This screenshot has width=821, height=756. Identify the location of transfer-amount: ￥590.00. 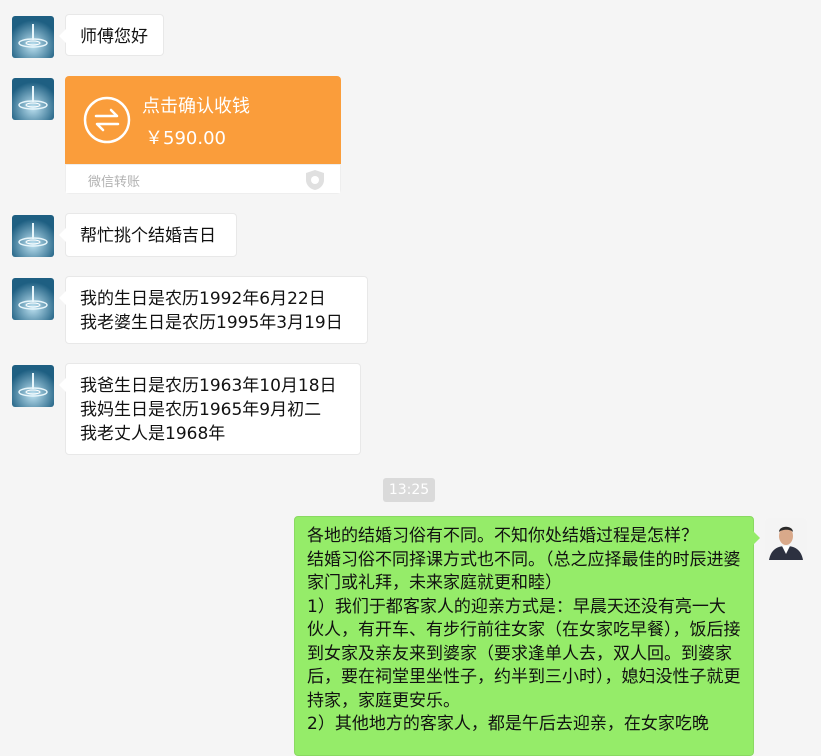
(185, 138).